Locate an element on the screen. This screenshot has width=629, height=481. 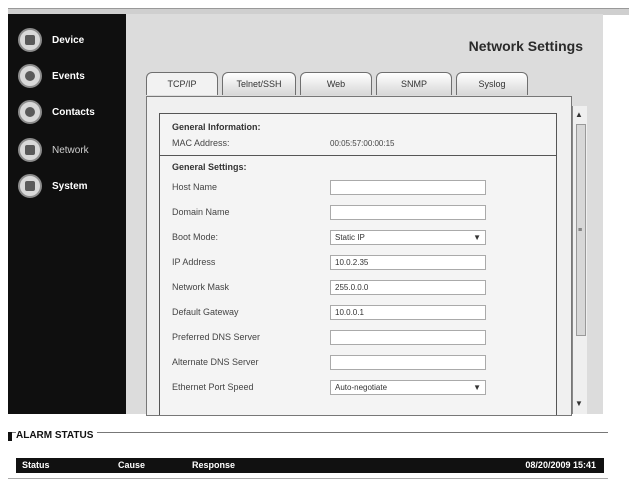
default-gateway-field is located at coordinates (408, 312).